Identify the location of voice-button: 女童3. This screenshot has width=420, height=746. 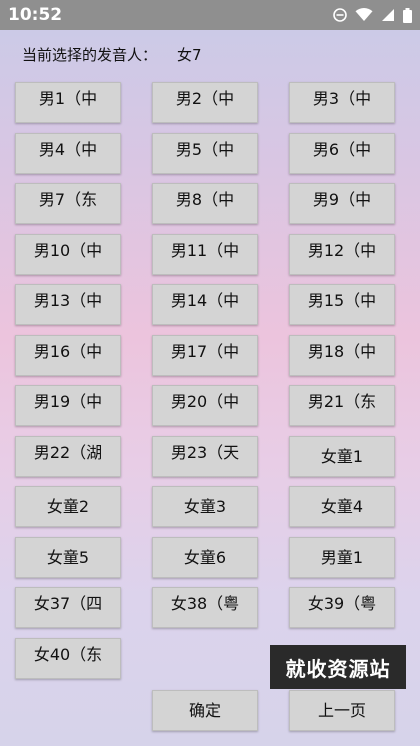
(205, 506).